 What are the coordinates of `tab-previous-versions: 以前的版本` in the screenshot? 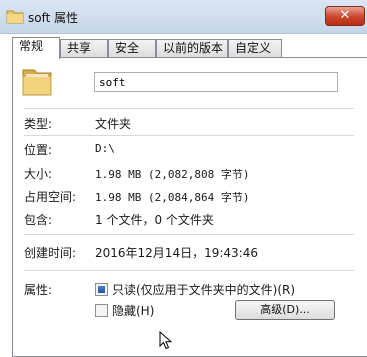 It's located at (192, 48).